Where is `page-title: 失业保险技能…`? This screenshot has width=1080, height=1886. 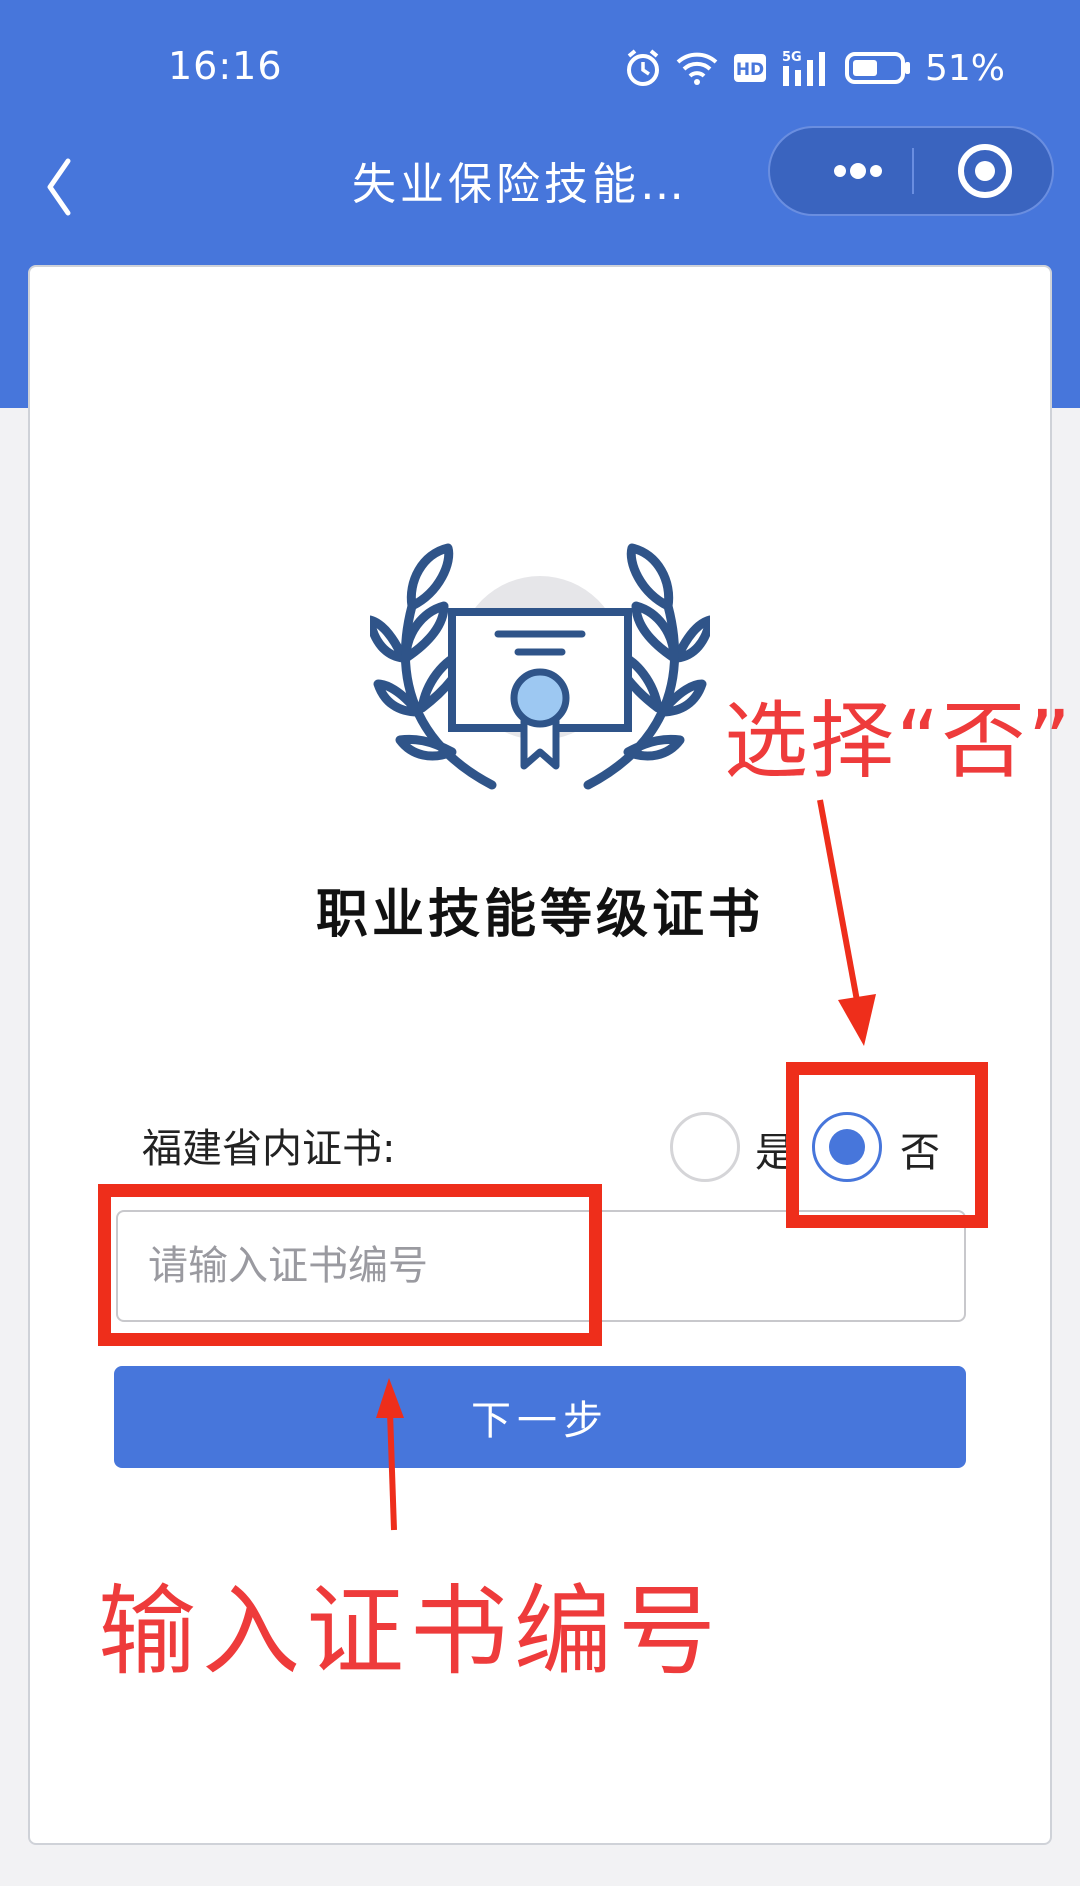
page-title: 失业保险技能… is located at coordinates (520, 184).